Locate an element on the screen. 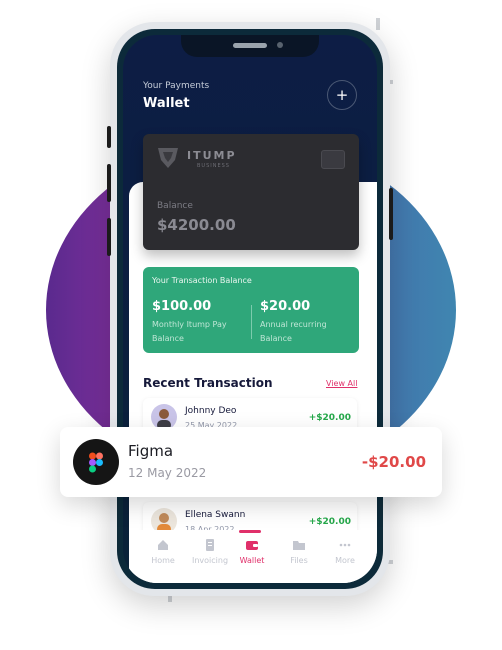 The image size is (502, 650). active-tab-indicator is located at coordinates (250, 531).